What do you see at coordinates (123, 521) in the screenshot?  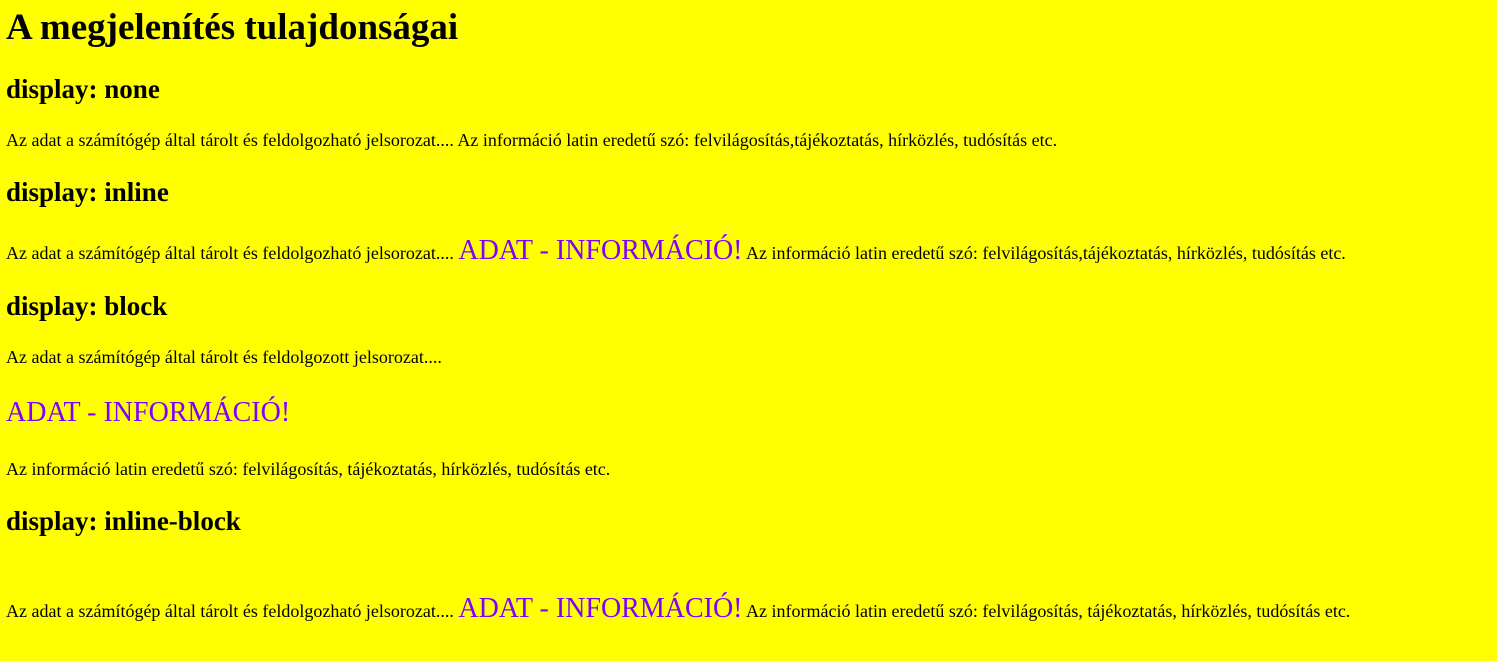 I see `heading-display-inline-block: display: inline-block` at bounding box center [123, 521].